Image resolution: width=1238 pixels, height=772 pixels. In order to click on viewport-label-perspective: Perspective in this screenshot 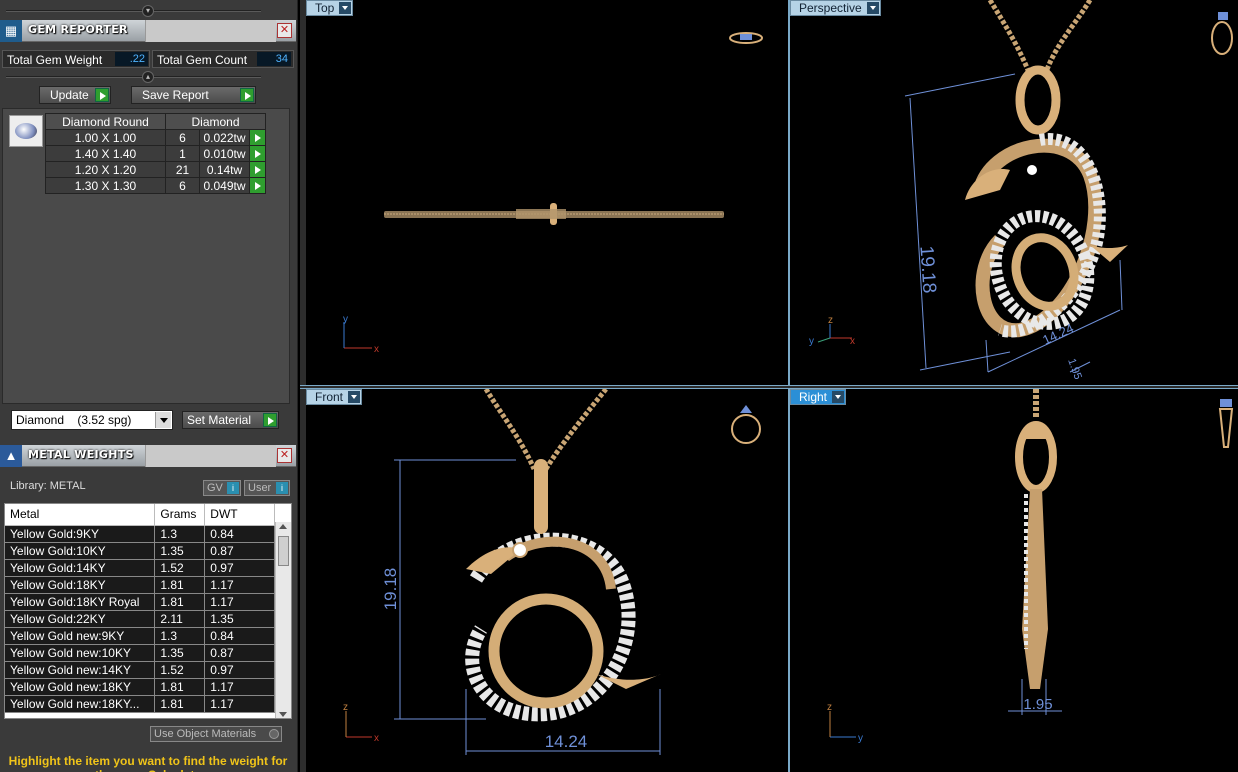, I will do `click(835, 8)`.